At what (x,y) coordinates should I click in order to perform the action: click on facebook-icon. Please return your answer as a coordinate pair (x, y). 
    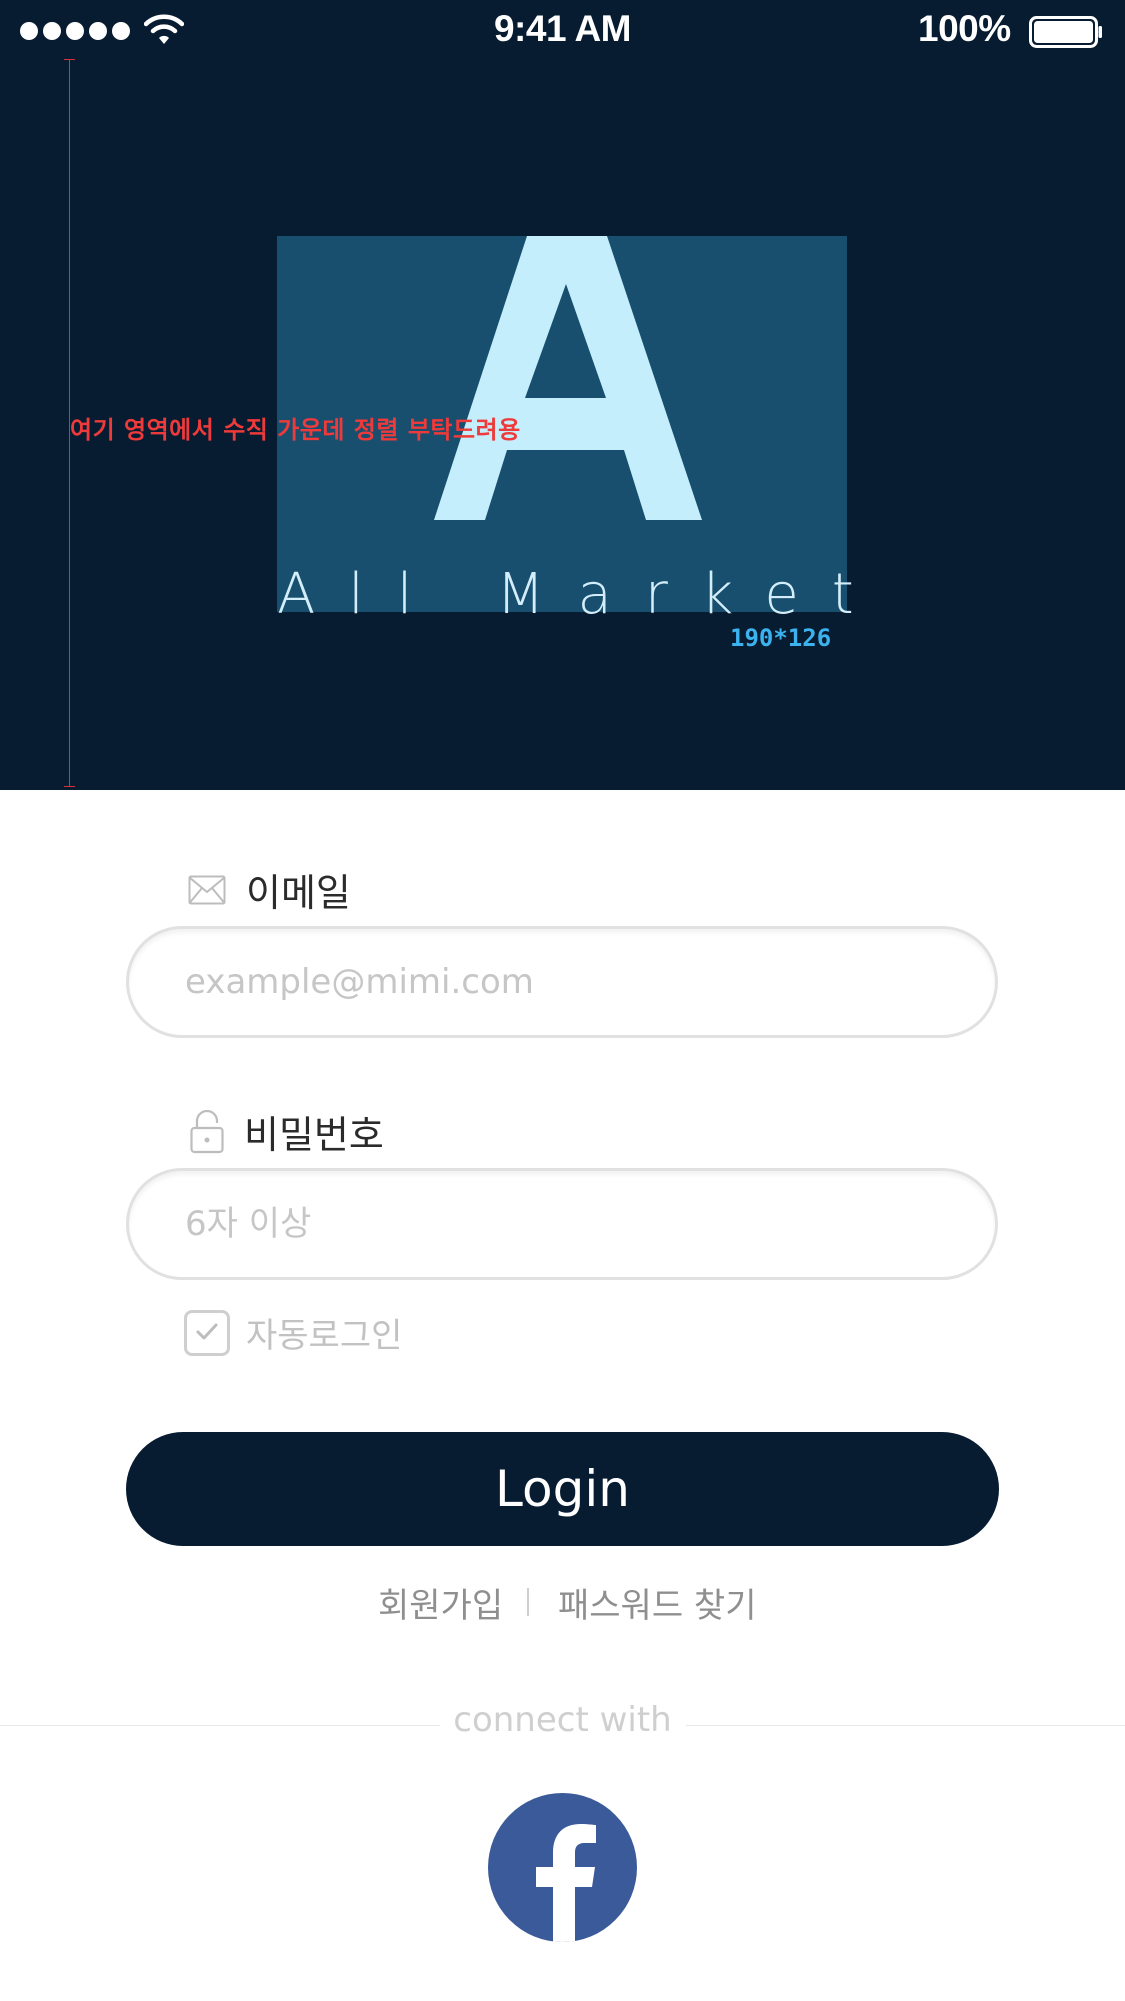
    Looking at the image, I should click on (566, 1883).